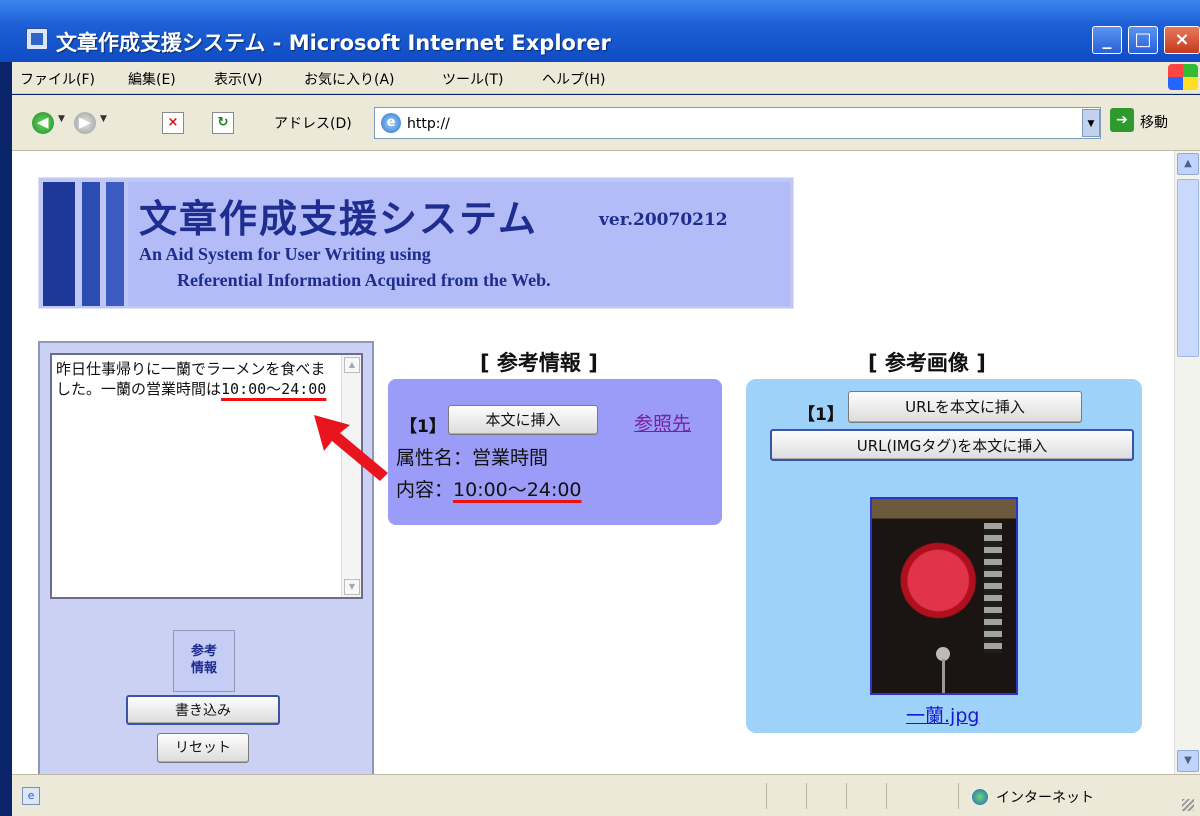 The height and width of the screenshot is (816, 1200). What do you see at coordinates (1107, 40) in the screenshot?
I see `minimize-button: _` at bounding box center [1107, 40].